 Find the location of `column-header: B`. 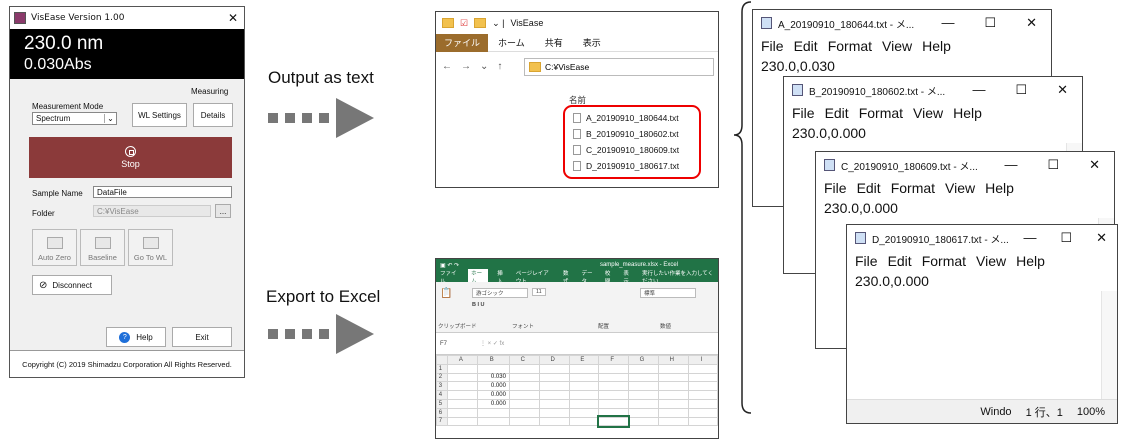

column-header: B is located at coordinates (493, 360).